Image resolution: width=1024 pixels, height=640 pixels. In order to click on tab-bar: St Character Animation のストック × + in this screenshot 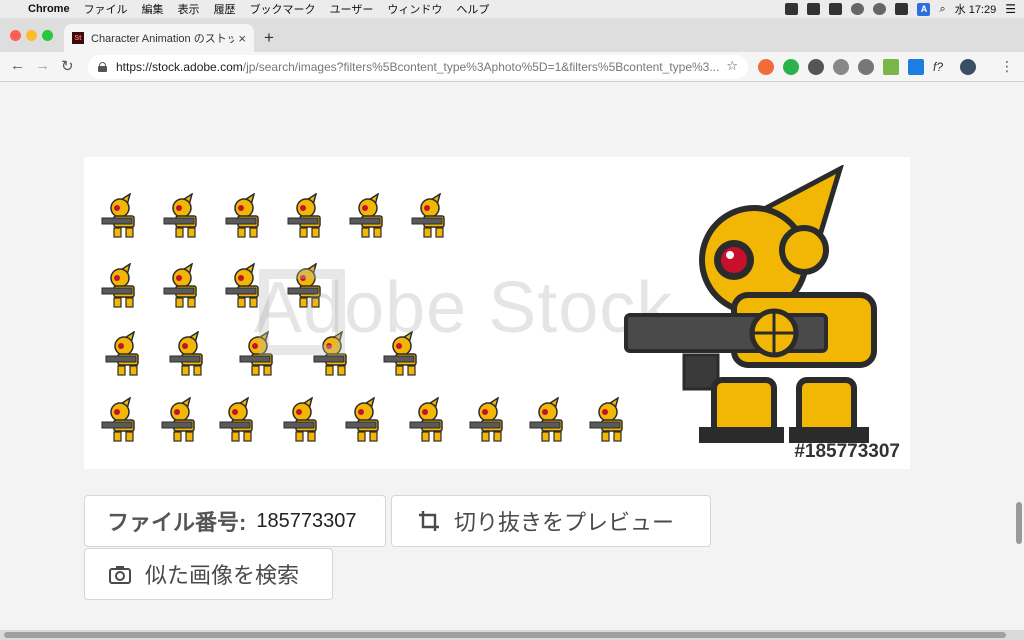, I will do `click(512, 35)`.